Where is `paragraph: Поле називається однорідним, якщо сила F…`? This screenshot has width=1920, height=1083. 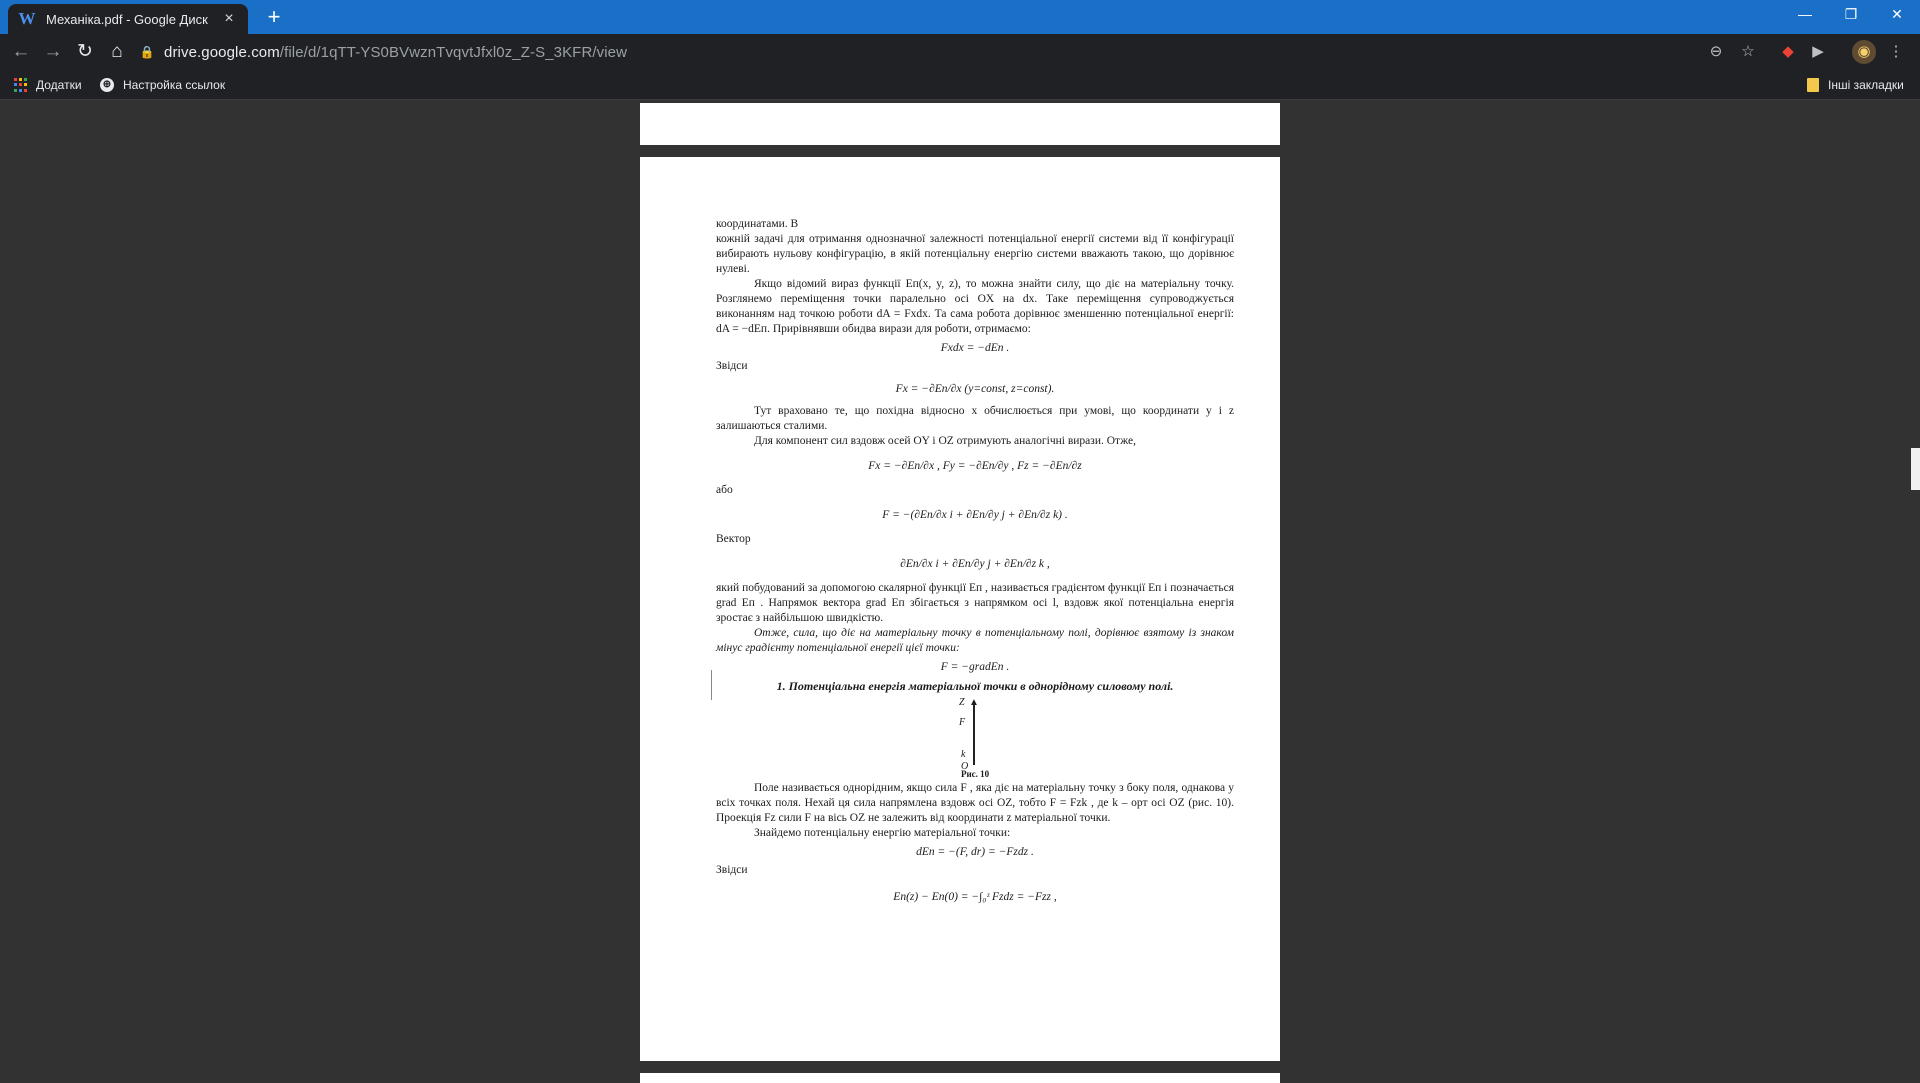
paragraph: Поле називається однорідним, якщо сила F… is located at coordinates (975, 803).